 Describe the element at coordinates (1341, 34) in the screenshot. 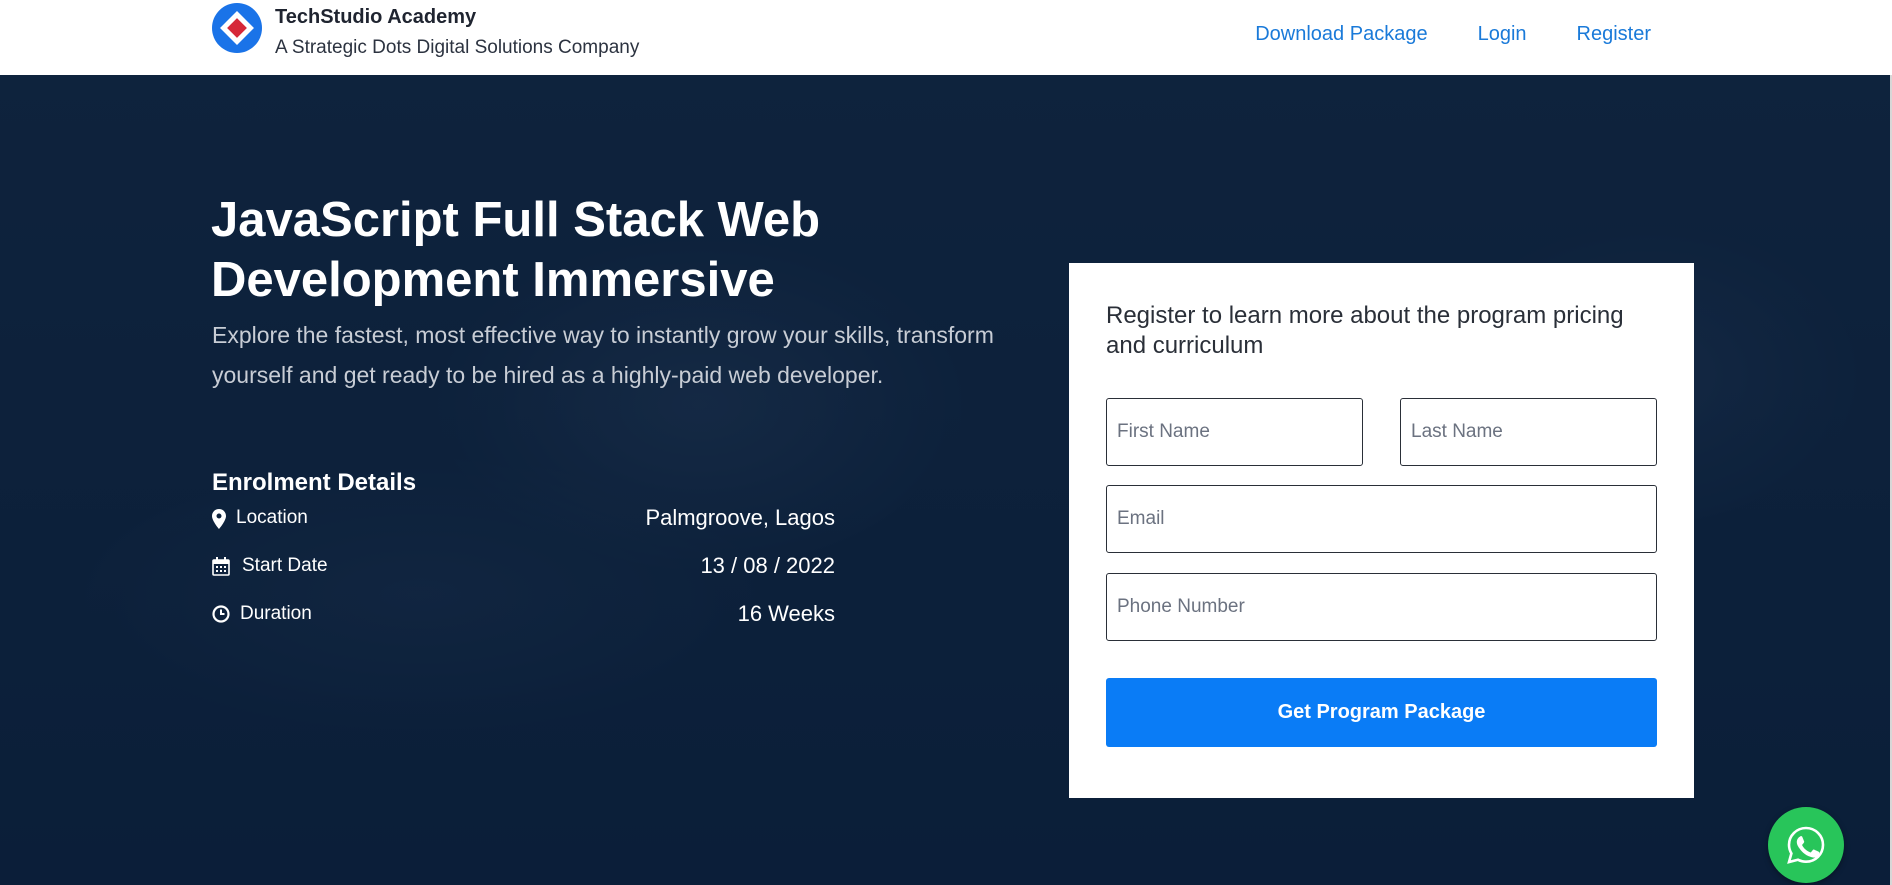

I see `nav-download-package: Download Package` at that location.